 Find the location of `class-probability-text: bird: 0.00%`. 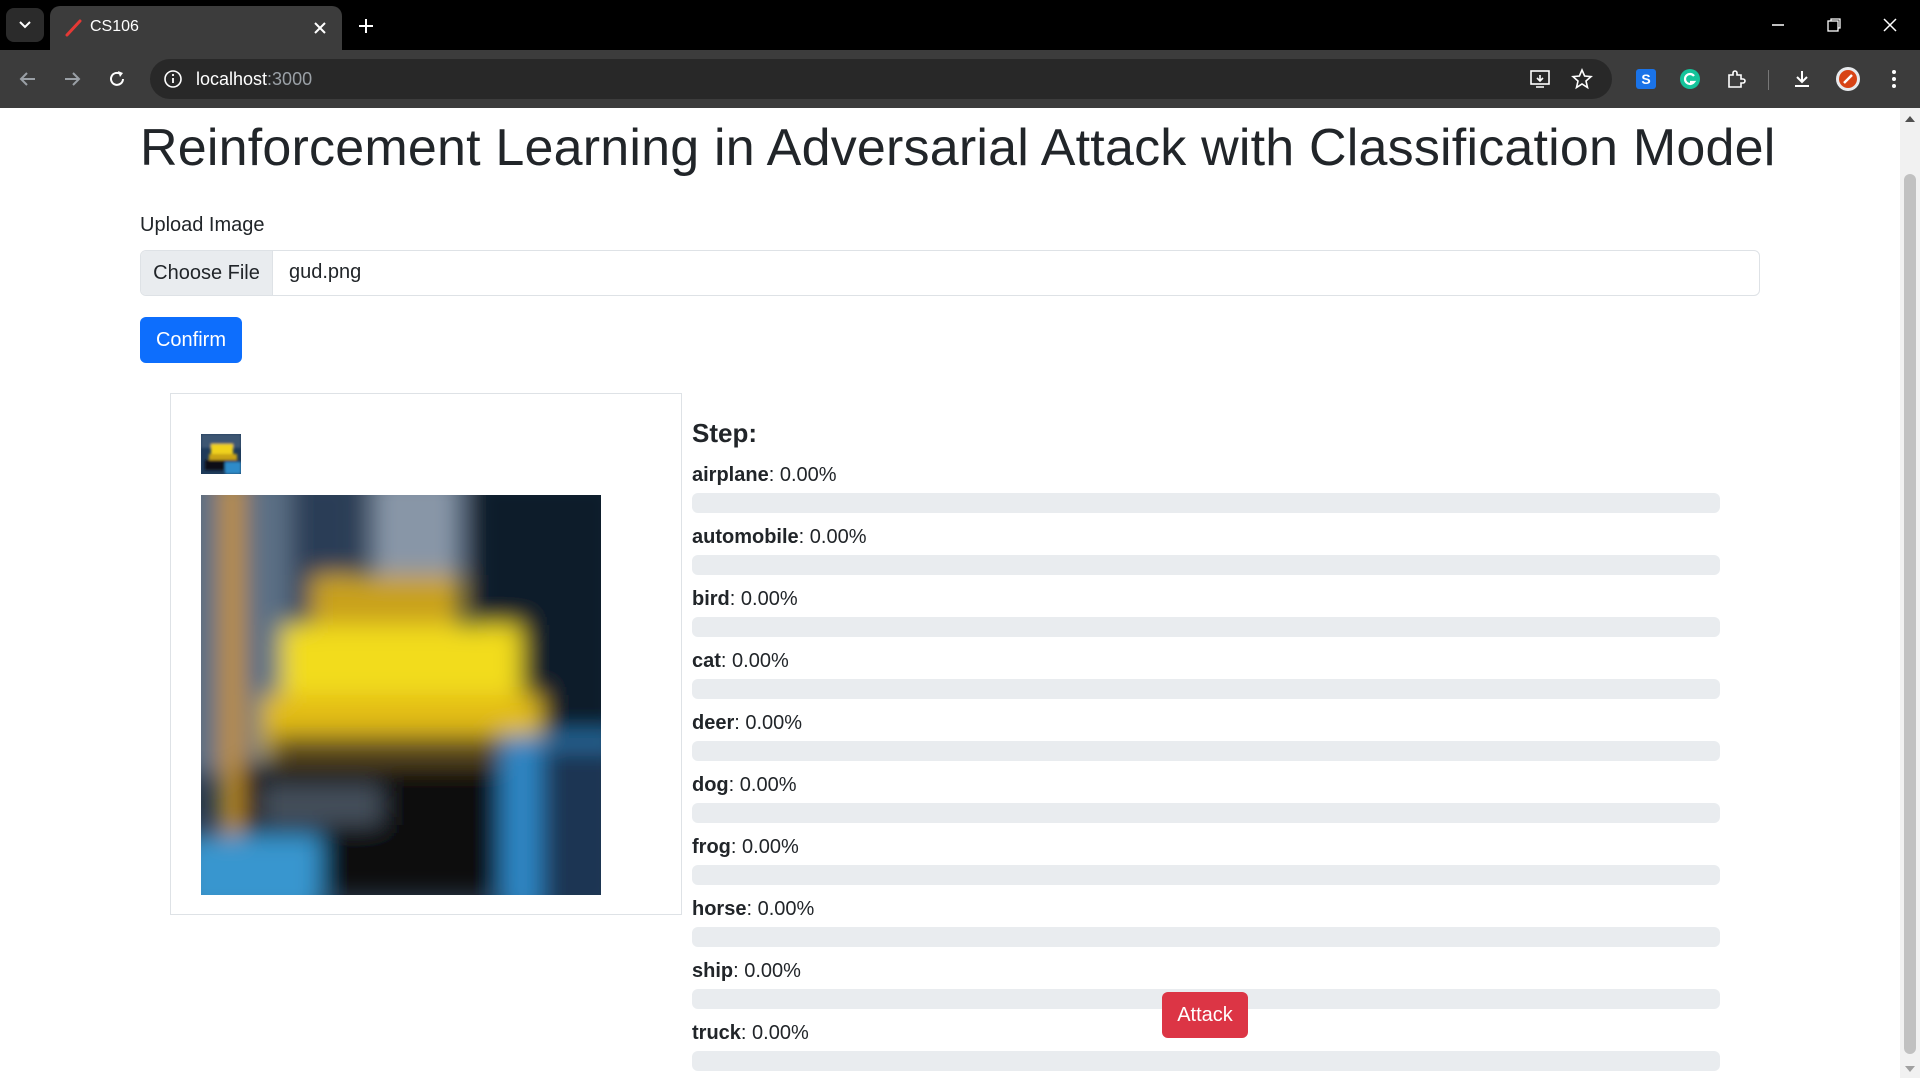

class-probability-text: bird: 0.00% is located at coordinates (745, 599).